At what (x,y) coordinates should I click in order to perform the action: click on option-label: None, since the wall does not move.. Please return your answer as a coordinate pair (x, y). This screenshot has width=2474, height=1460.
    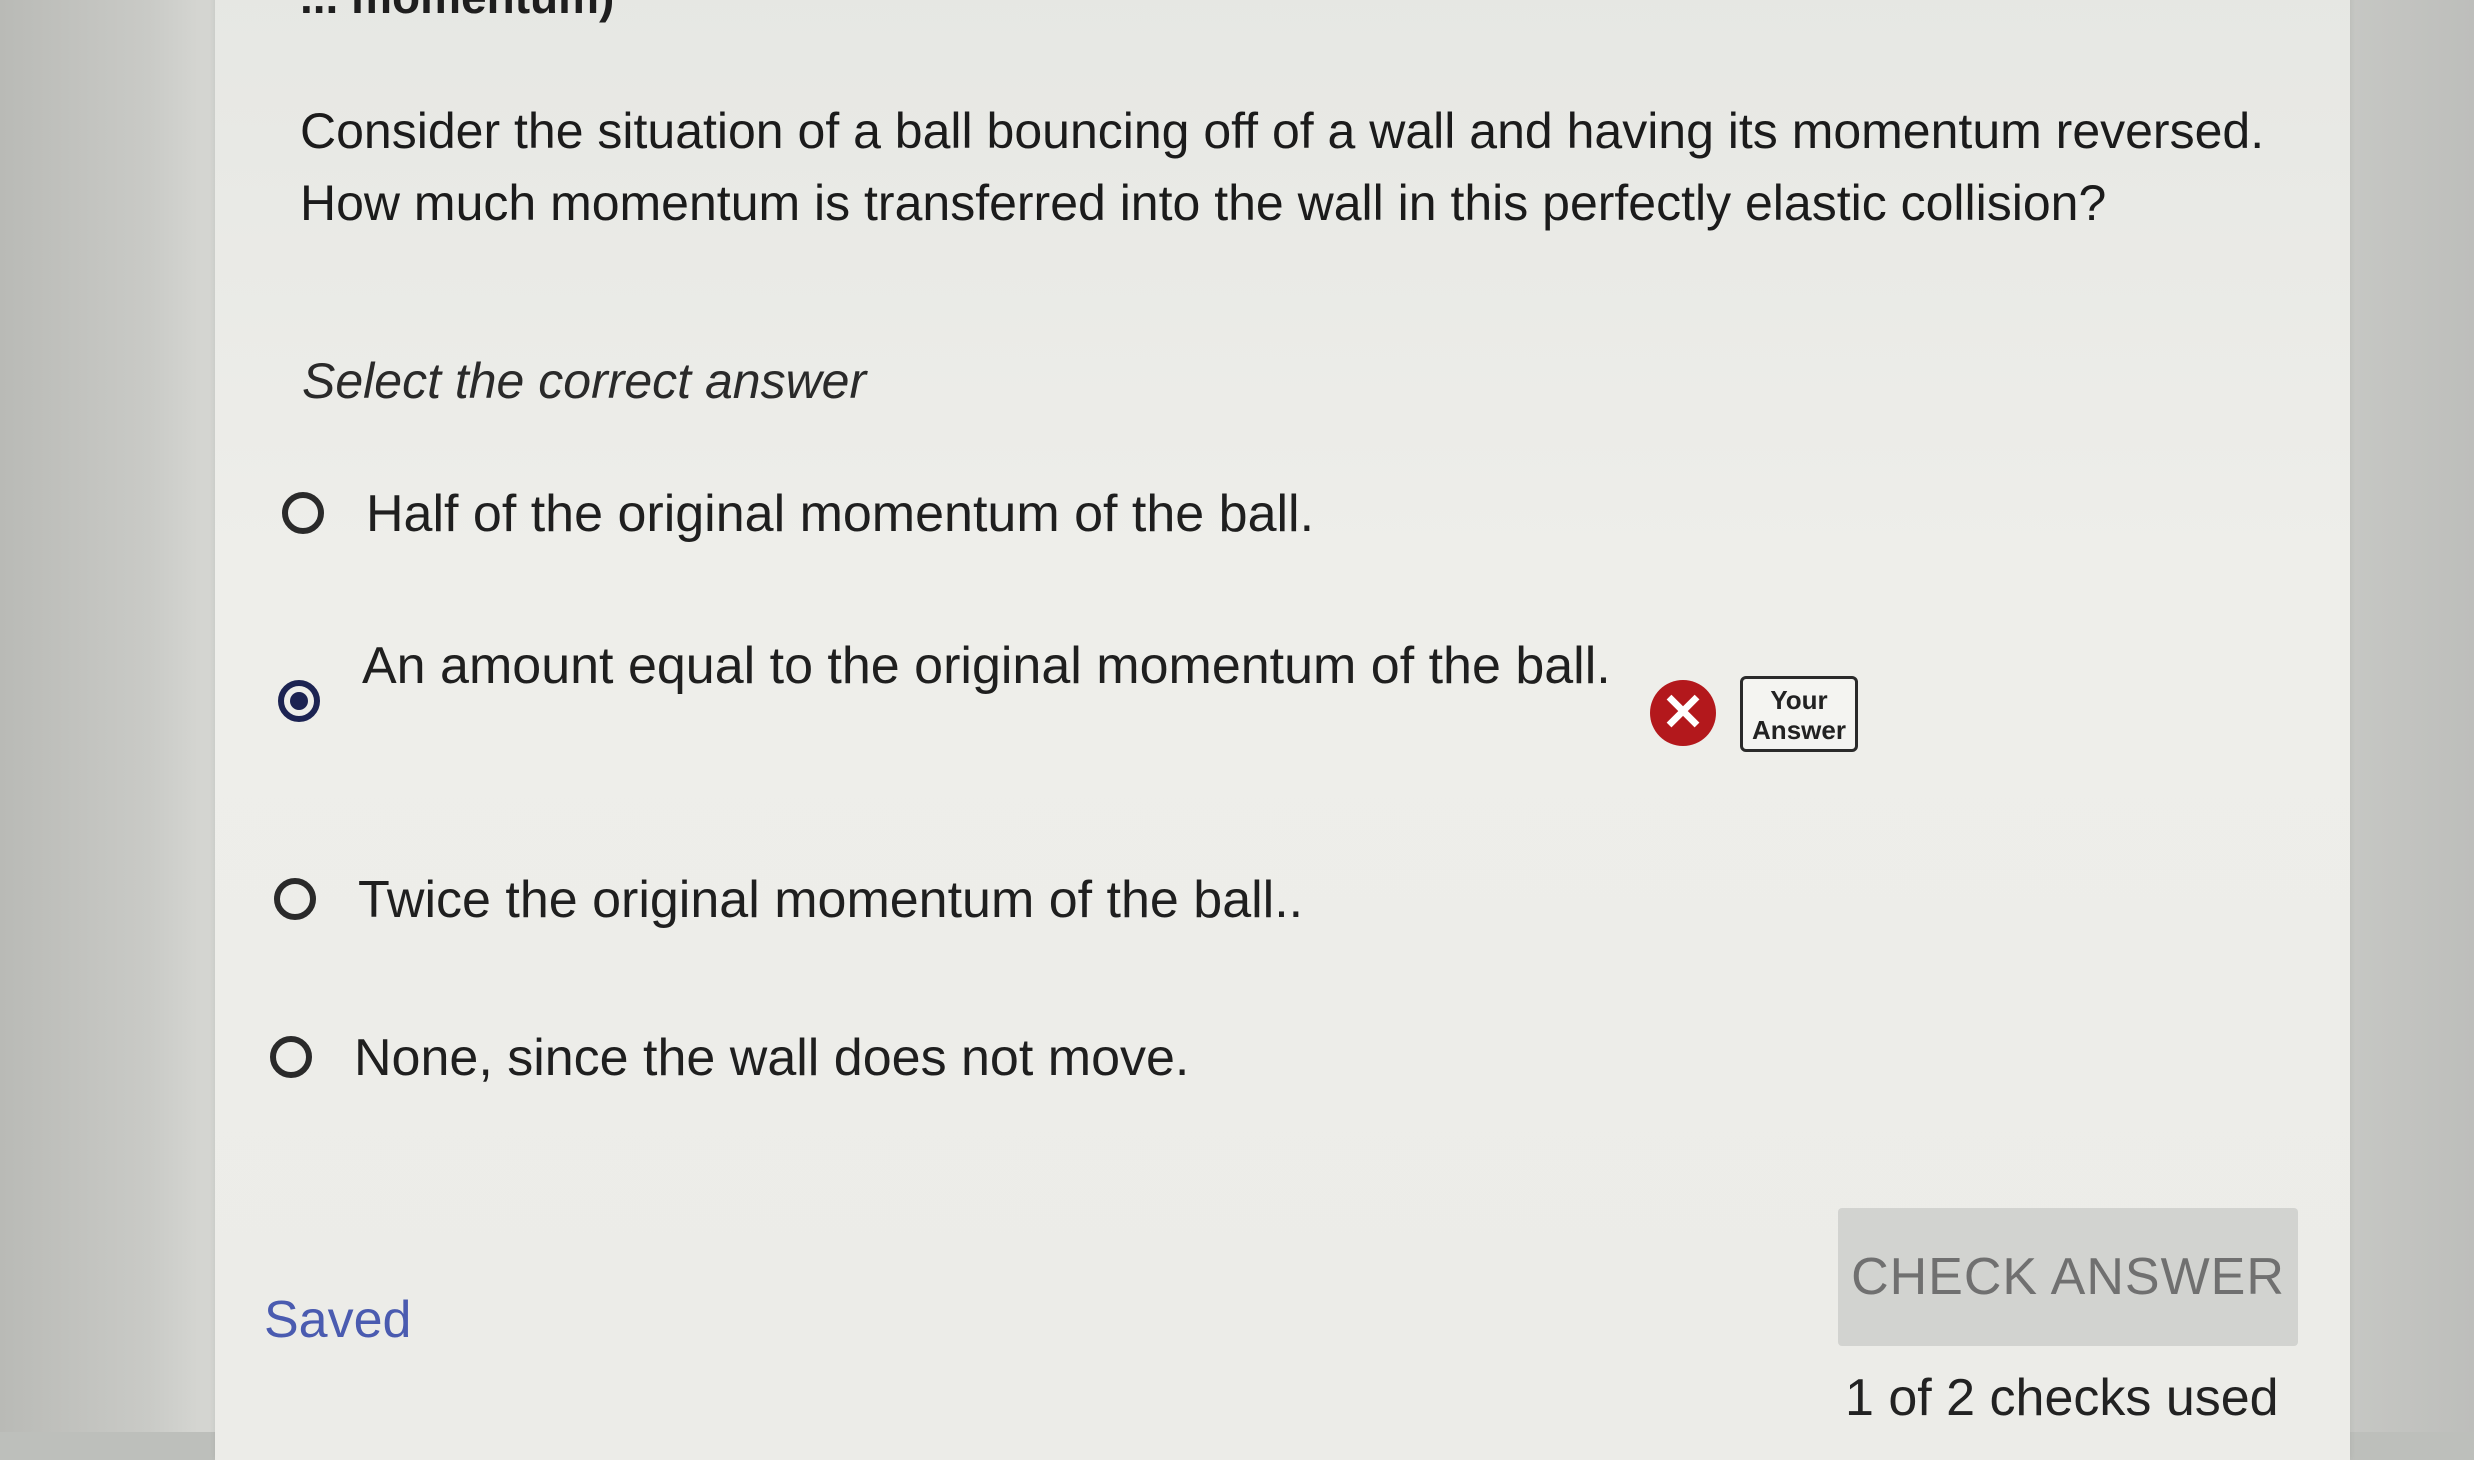
    Looking at the image, I should click on (772, 1058).